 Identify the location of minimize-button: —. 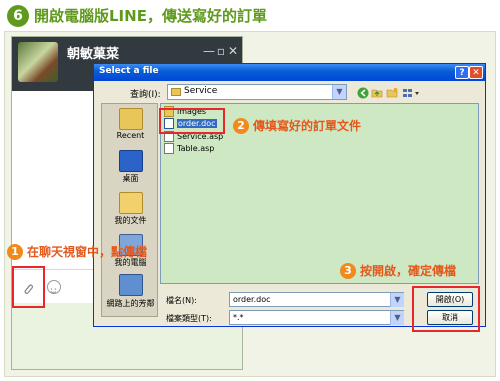
(209, 51).